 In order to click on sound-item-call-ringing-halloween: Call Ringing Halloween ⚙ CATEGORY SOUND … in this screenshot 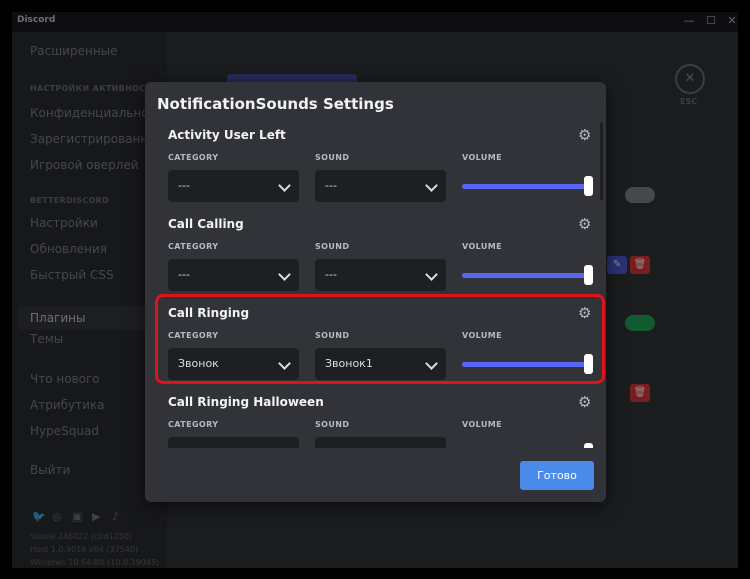, I will do `click(375, 417)`.